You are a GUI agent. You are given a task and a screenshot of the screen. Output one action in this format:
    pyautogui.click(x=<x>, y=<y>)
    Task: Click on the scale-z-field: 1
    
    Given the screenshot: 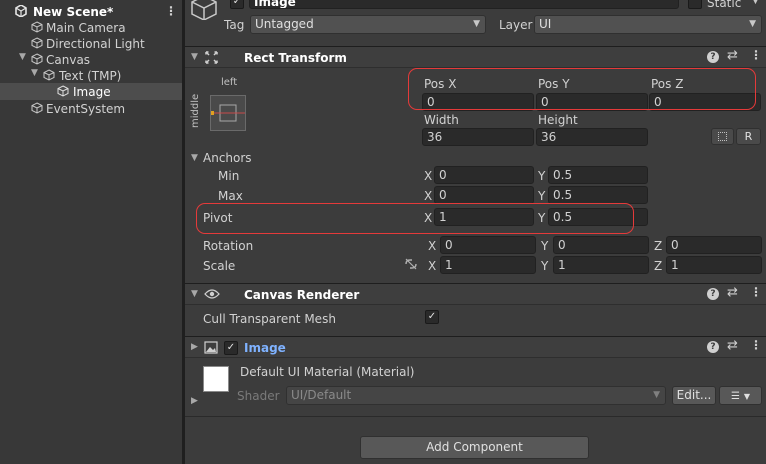 What is the action you would take?
    pyautogui.click(x=714, y=265)
    